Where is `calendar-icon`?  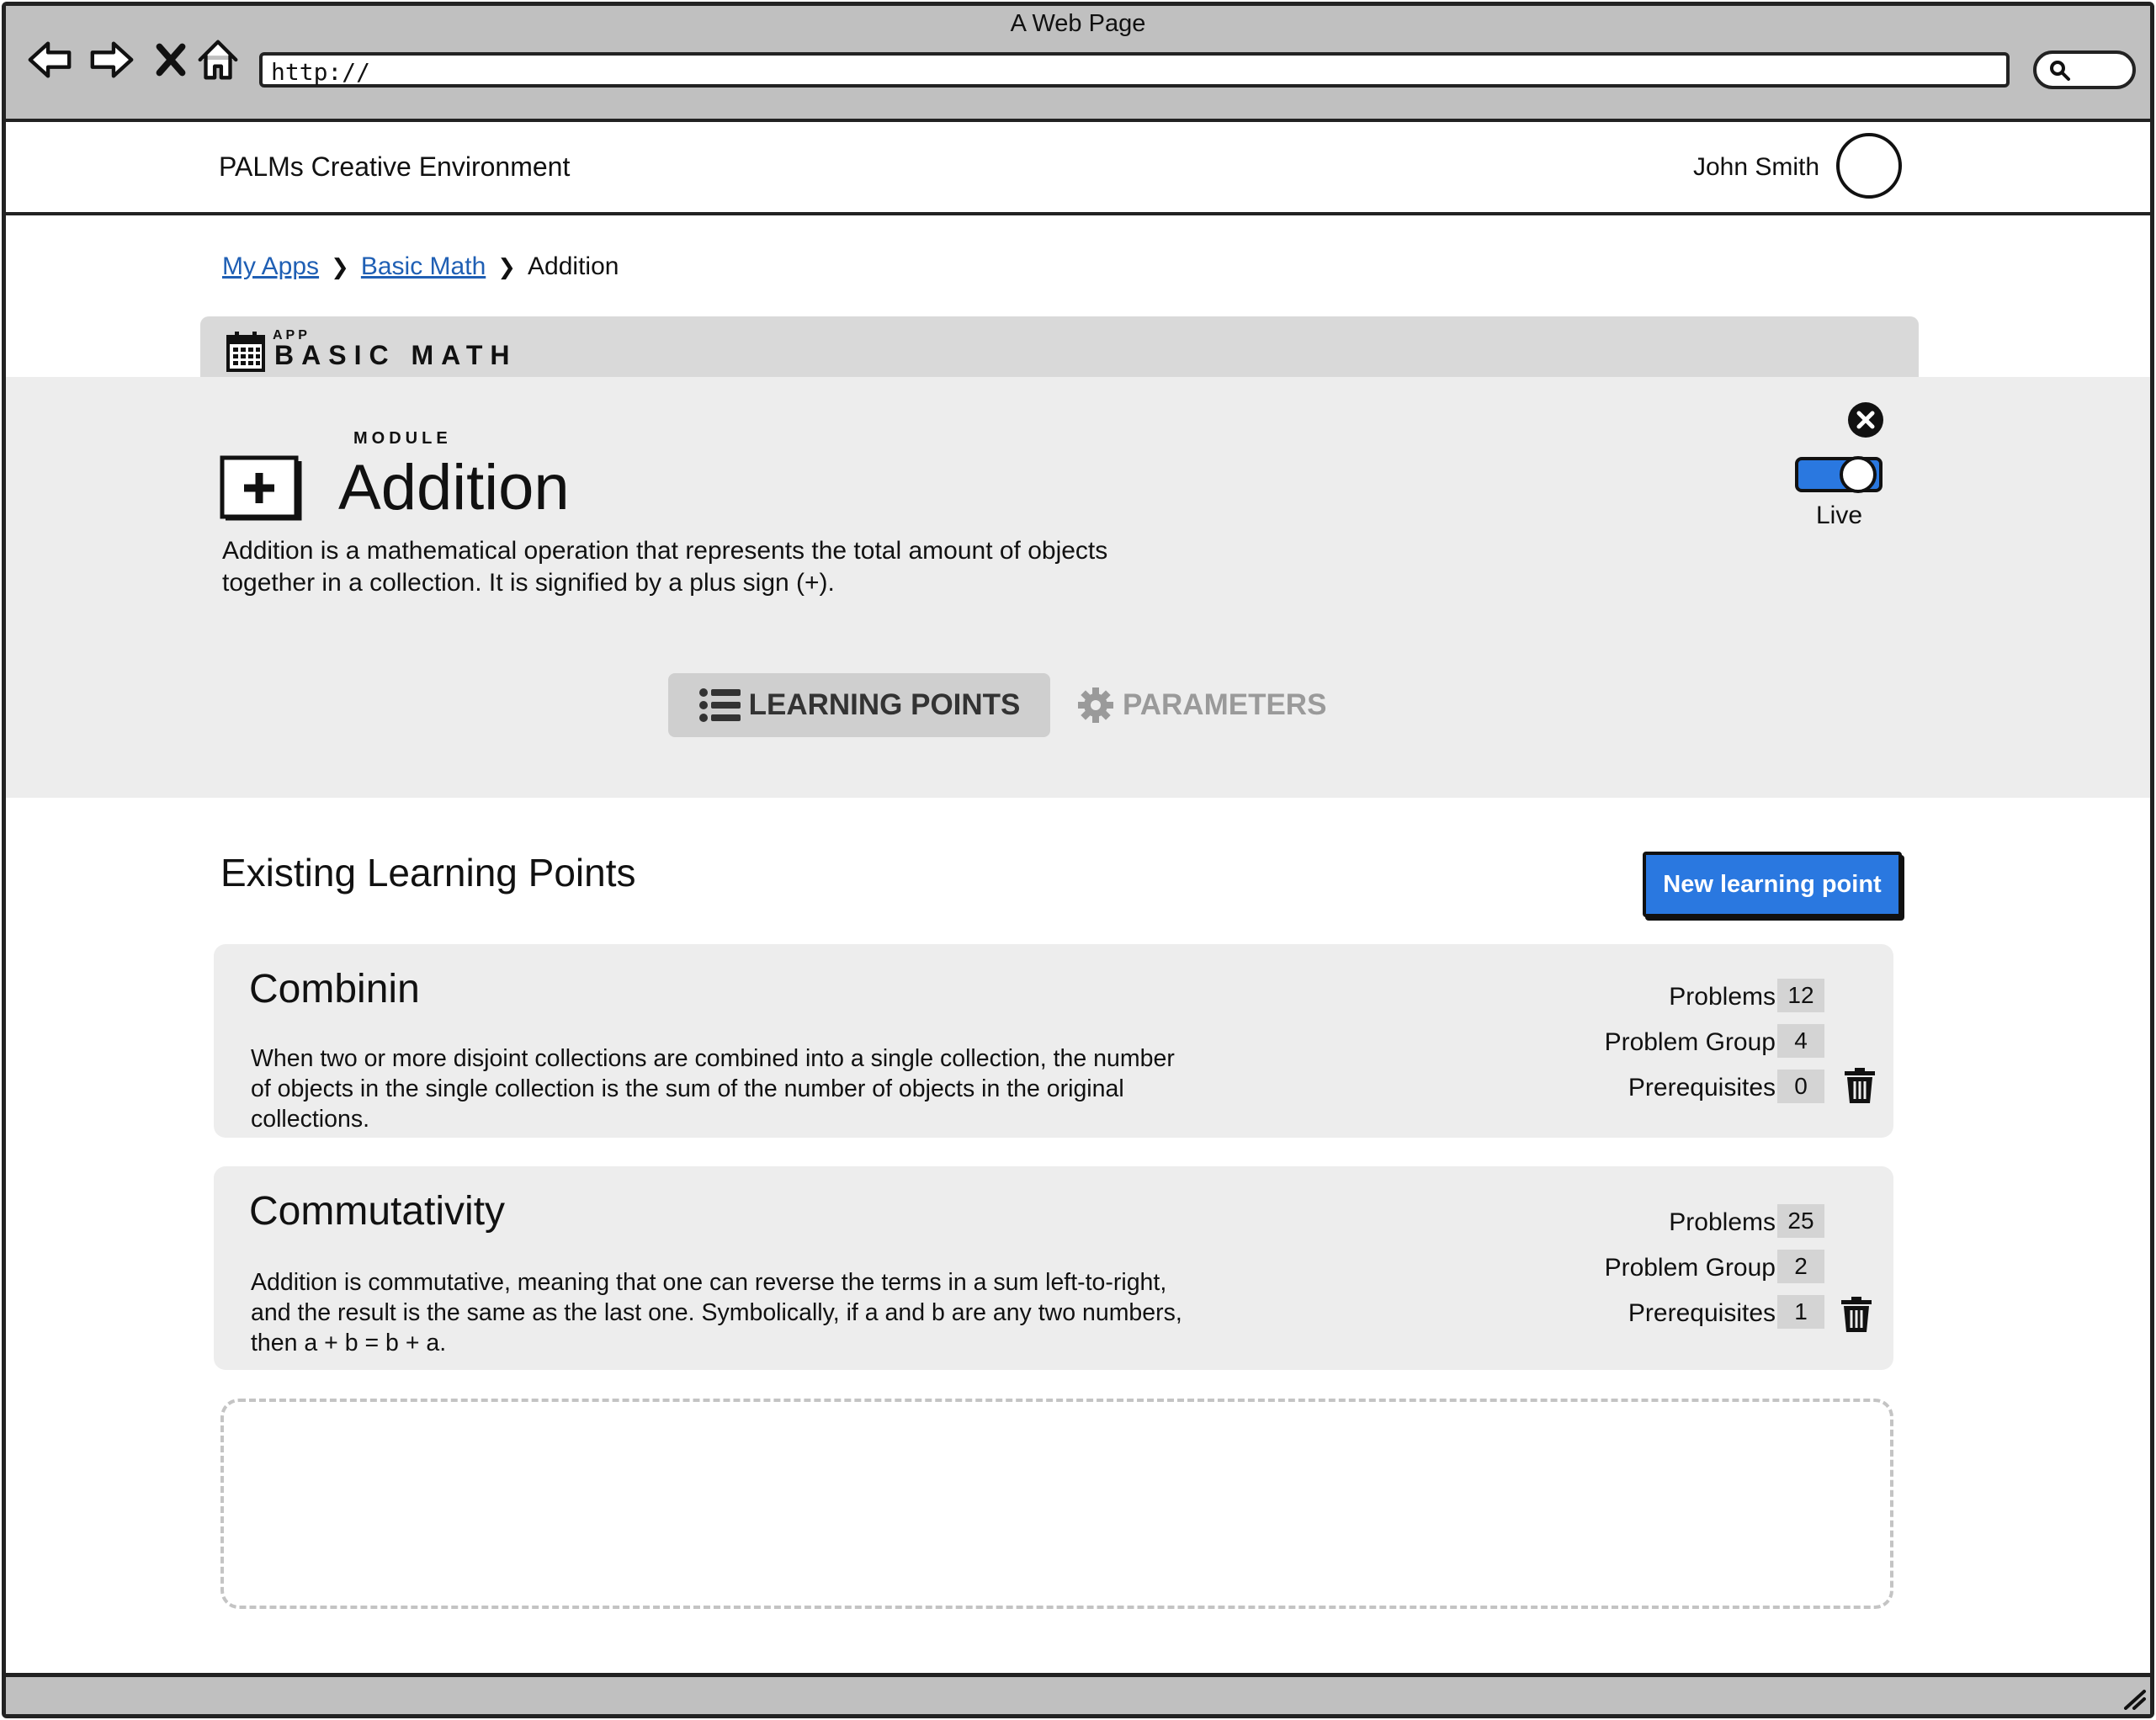 calendar-icon is located at coordinates (246, 351).